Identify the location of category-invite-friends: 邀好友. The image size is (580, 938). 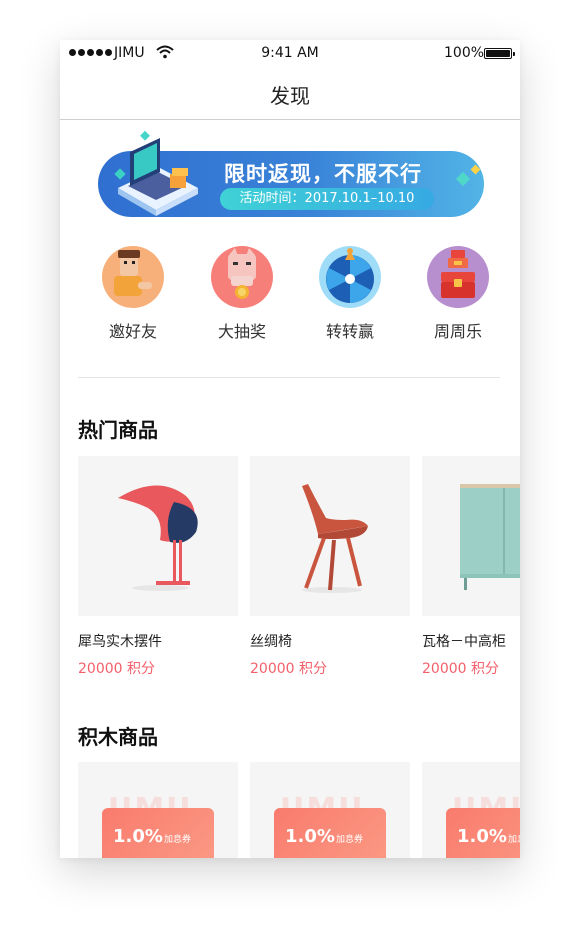
(133, 292).